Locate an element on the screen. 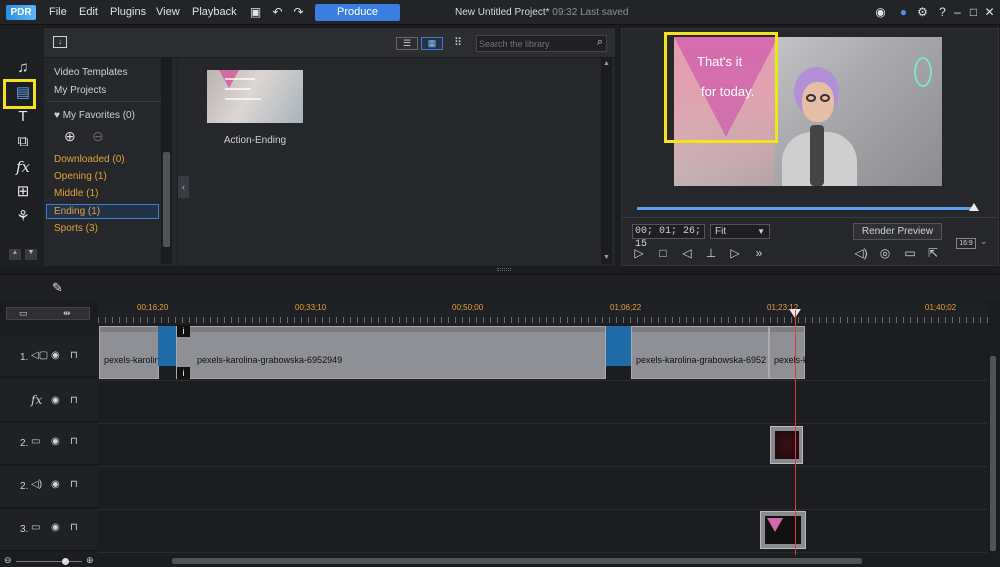 The image size is (1000, 567). category-middle: Middle (1) is located at coordinates (76, 193).